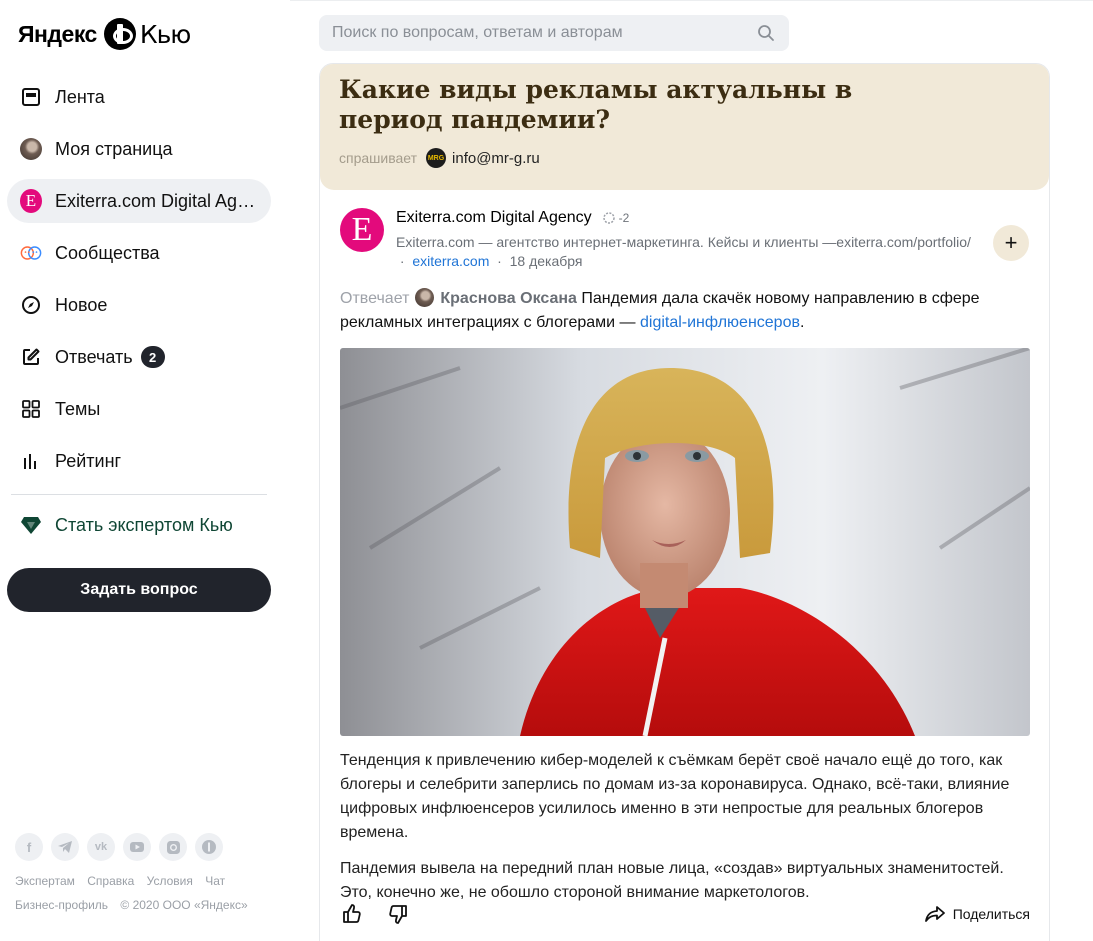 This screenshot has width=1093, height=941. I want to click on sidebar-item-exiterra: E Exiterra.com Digital Agency, so click(139, 201).